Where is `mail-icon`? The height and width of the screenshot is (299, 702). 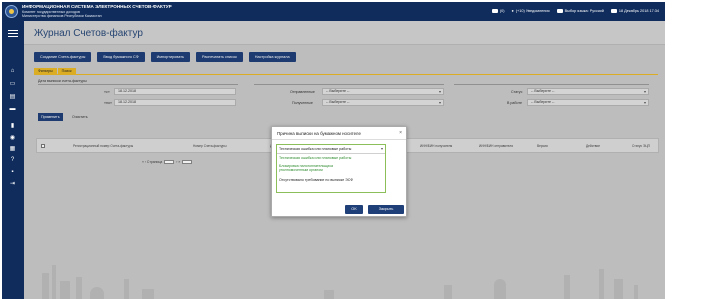 mail-icon is located at coordinates (494, 11).